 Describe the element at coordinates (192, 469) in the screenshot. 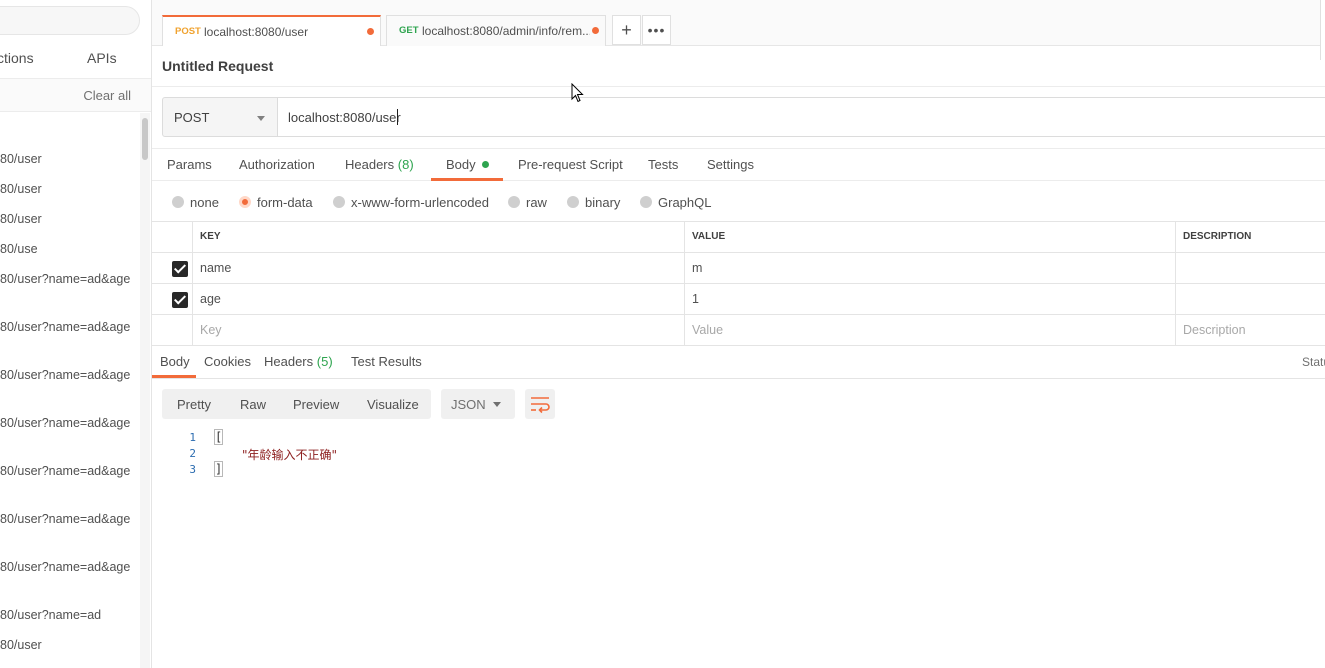

I see `line-number: 3` at that location.